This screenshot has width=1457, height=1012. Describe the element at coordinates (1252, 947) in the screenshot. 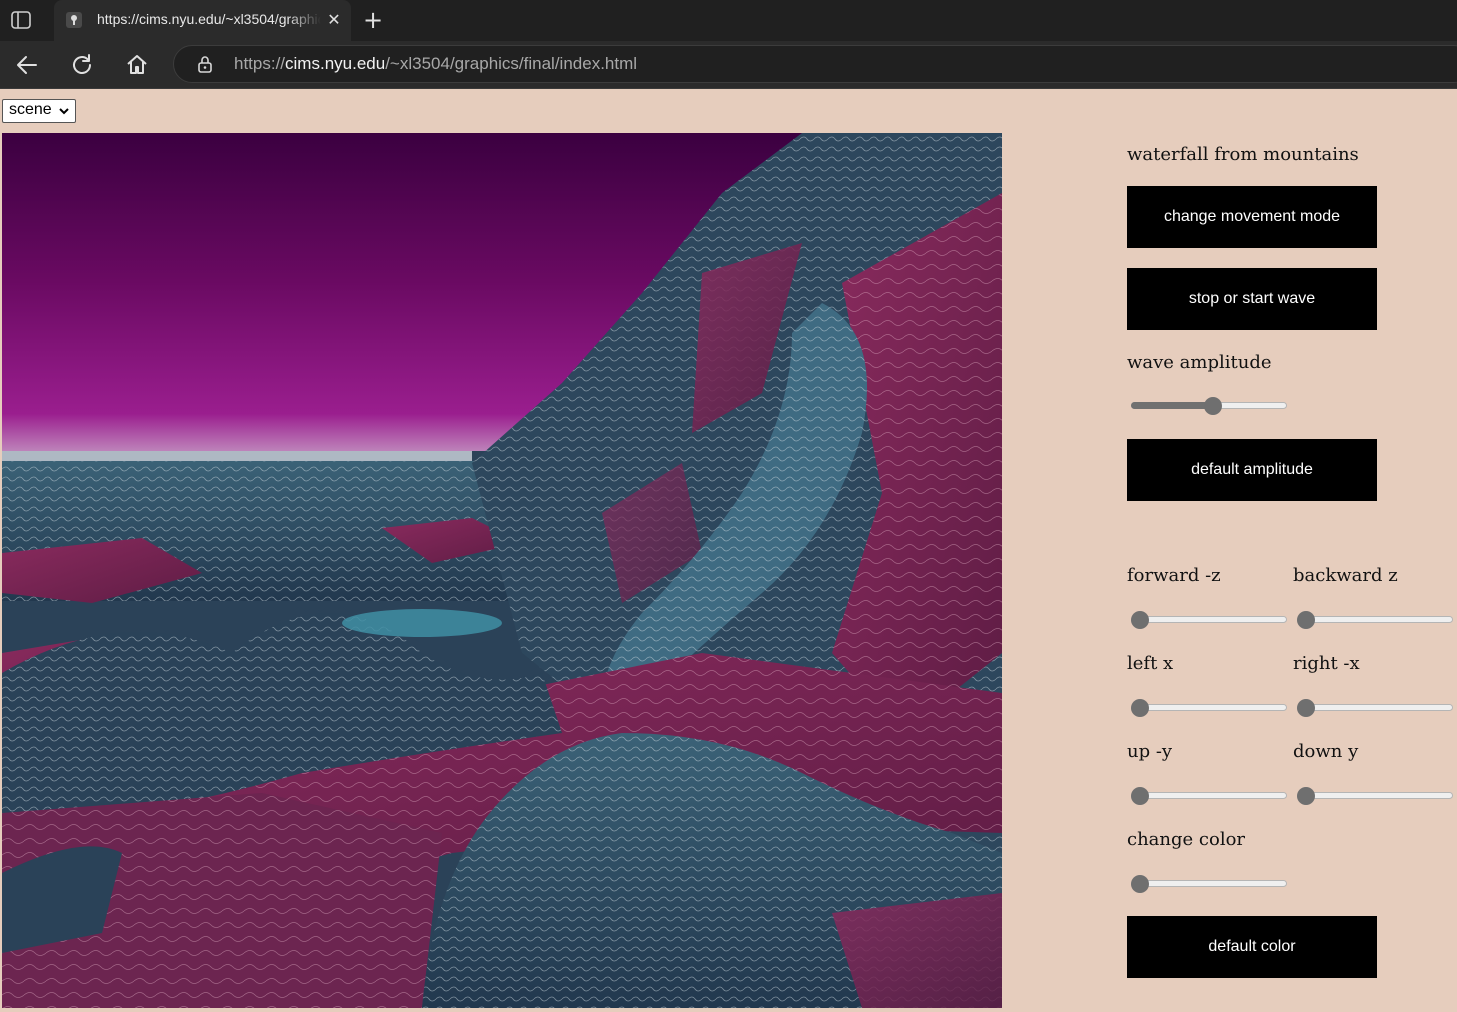

I see `default-color-button: default color` at that location.